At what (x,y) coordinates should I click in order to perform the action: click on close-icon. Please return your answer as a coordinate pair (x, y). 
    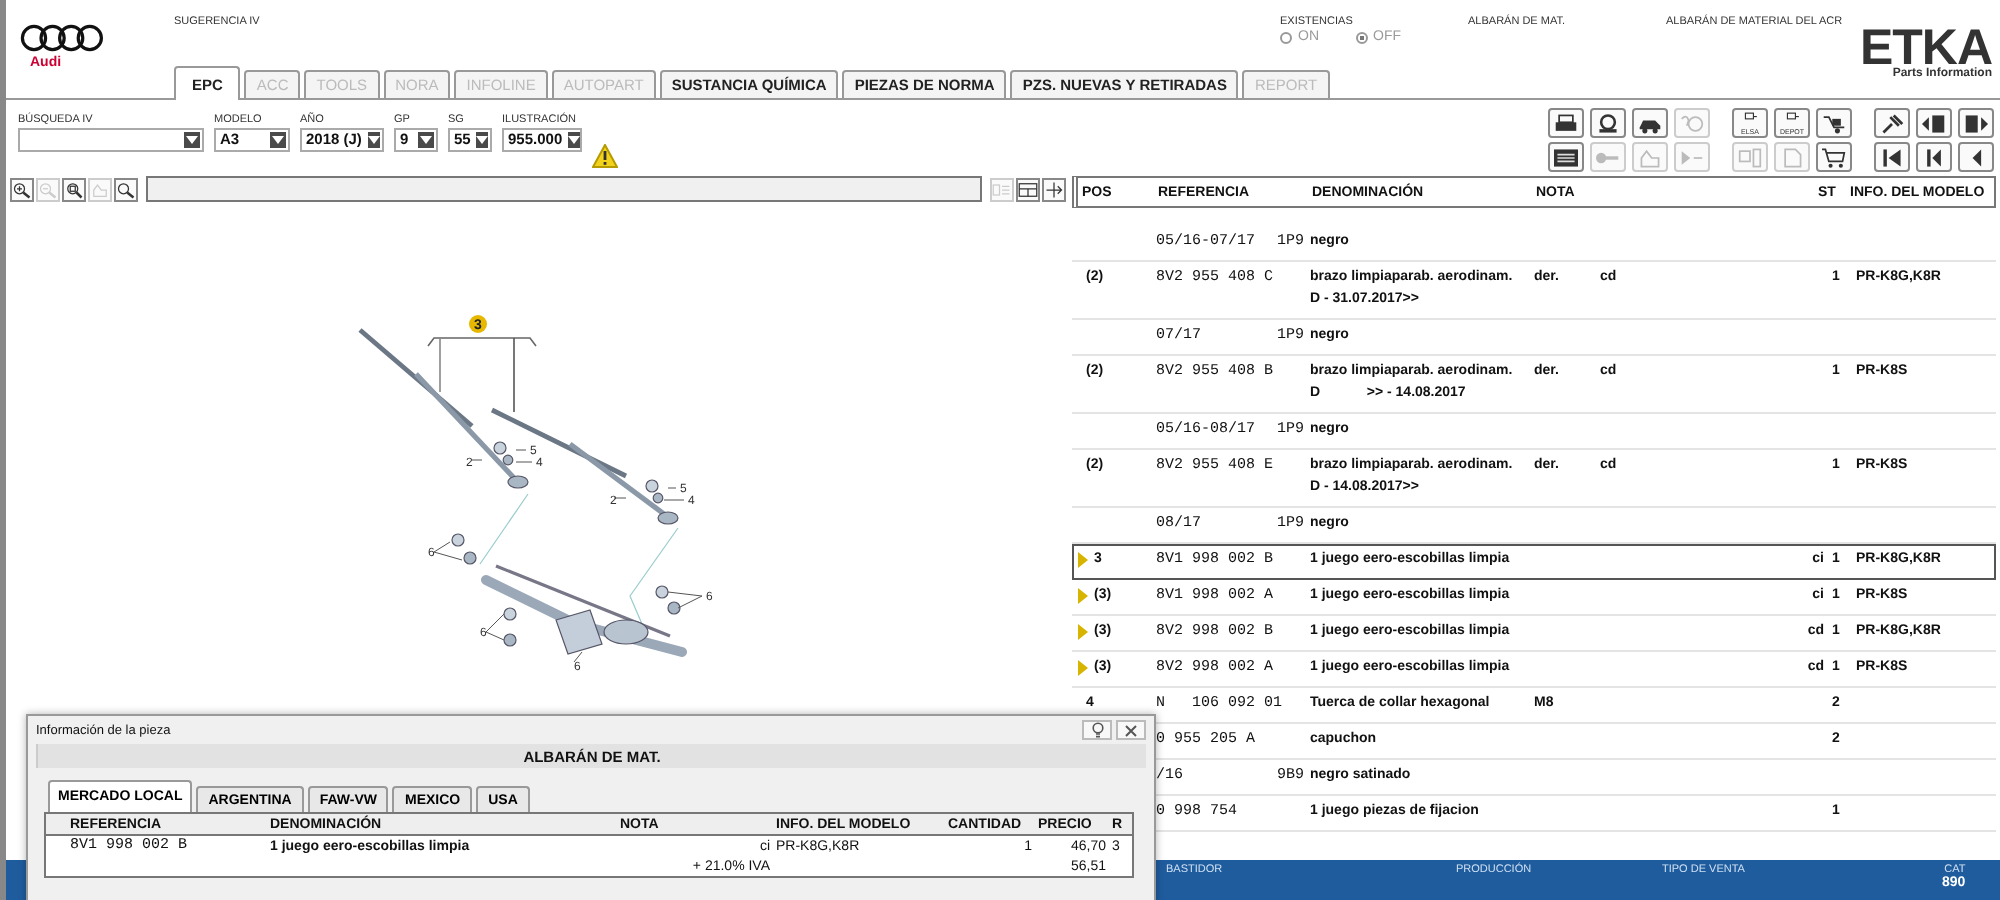
    Looking at the image, I should click on (1131, 730).